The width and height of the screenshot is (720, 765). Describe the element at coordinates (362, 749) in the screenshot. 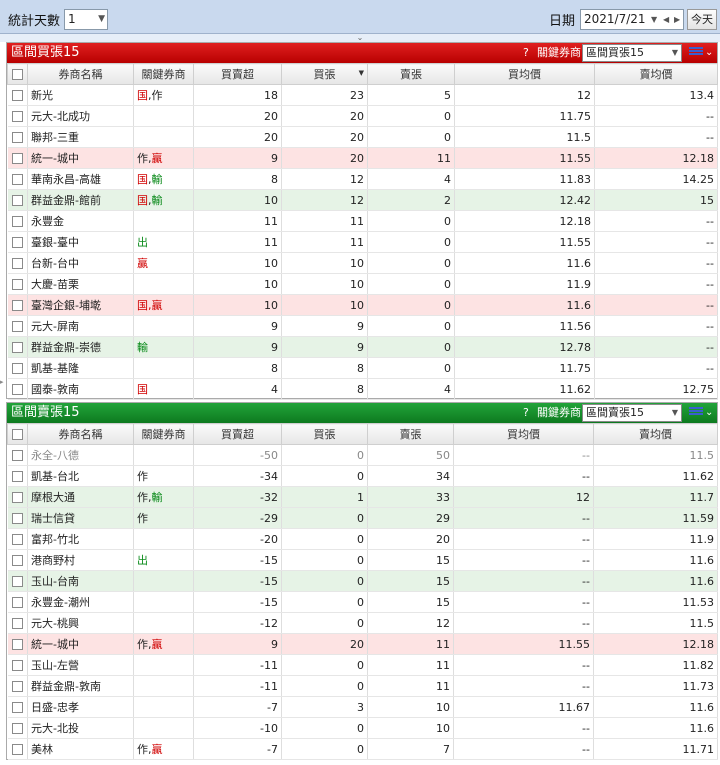

I see `table-row: 美林作,贏-707--11.710` at that location.